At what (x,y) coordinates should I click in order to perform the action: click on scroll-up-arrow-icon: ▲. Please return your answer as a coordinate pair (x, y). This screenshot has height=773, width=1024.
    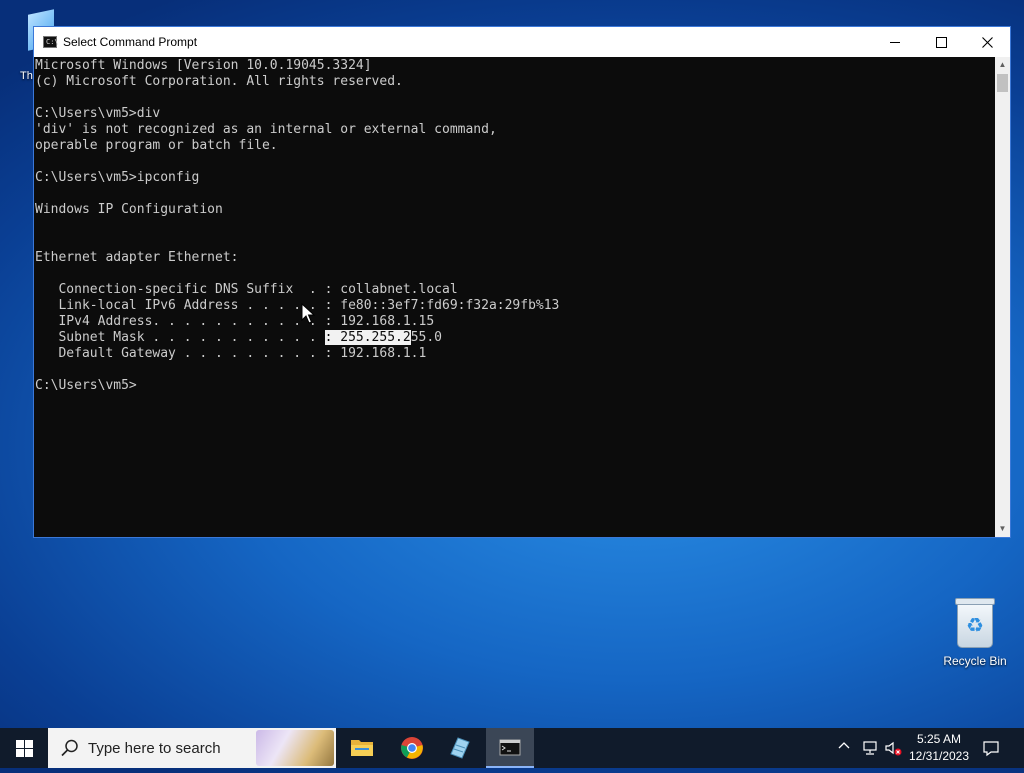
    Looking at the image, I should click on (1002, 65).